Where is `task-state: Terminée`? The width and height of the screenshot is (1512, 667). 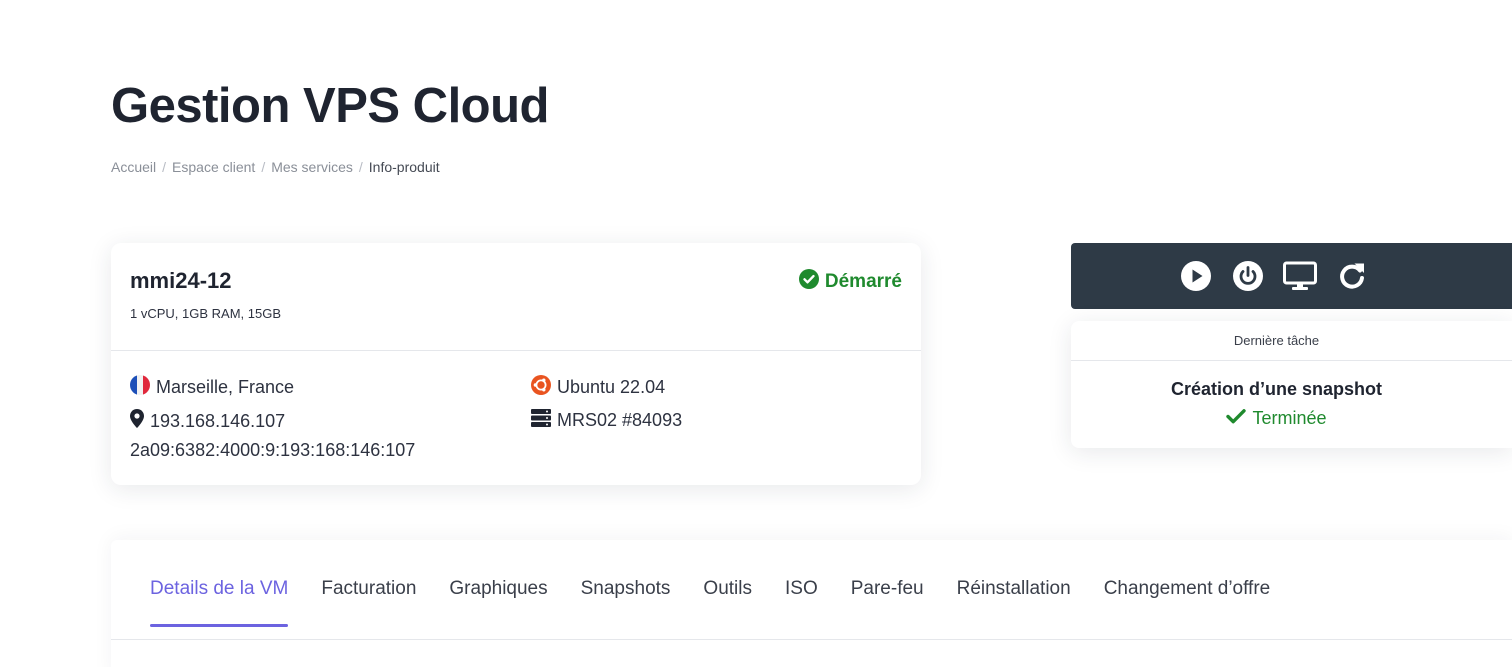
task-state: Terminée is located at coordinates (1291, 418).